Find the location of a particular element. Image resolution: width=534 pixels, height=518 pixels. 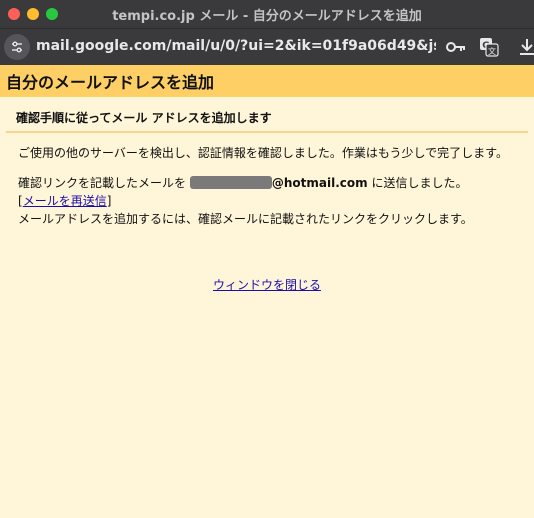

close-link-container: ウィンドウを閉じる is located at coordinates (267, 284).